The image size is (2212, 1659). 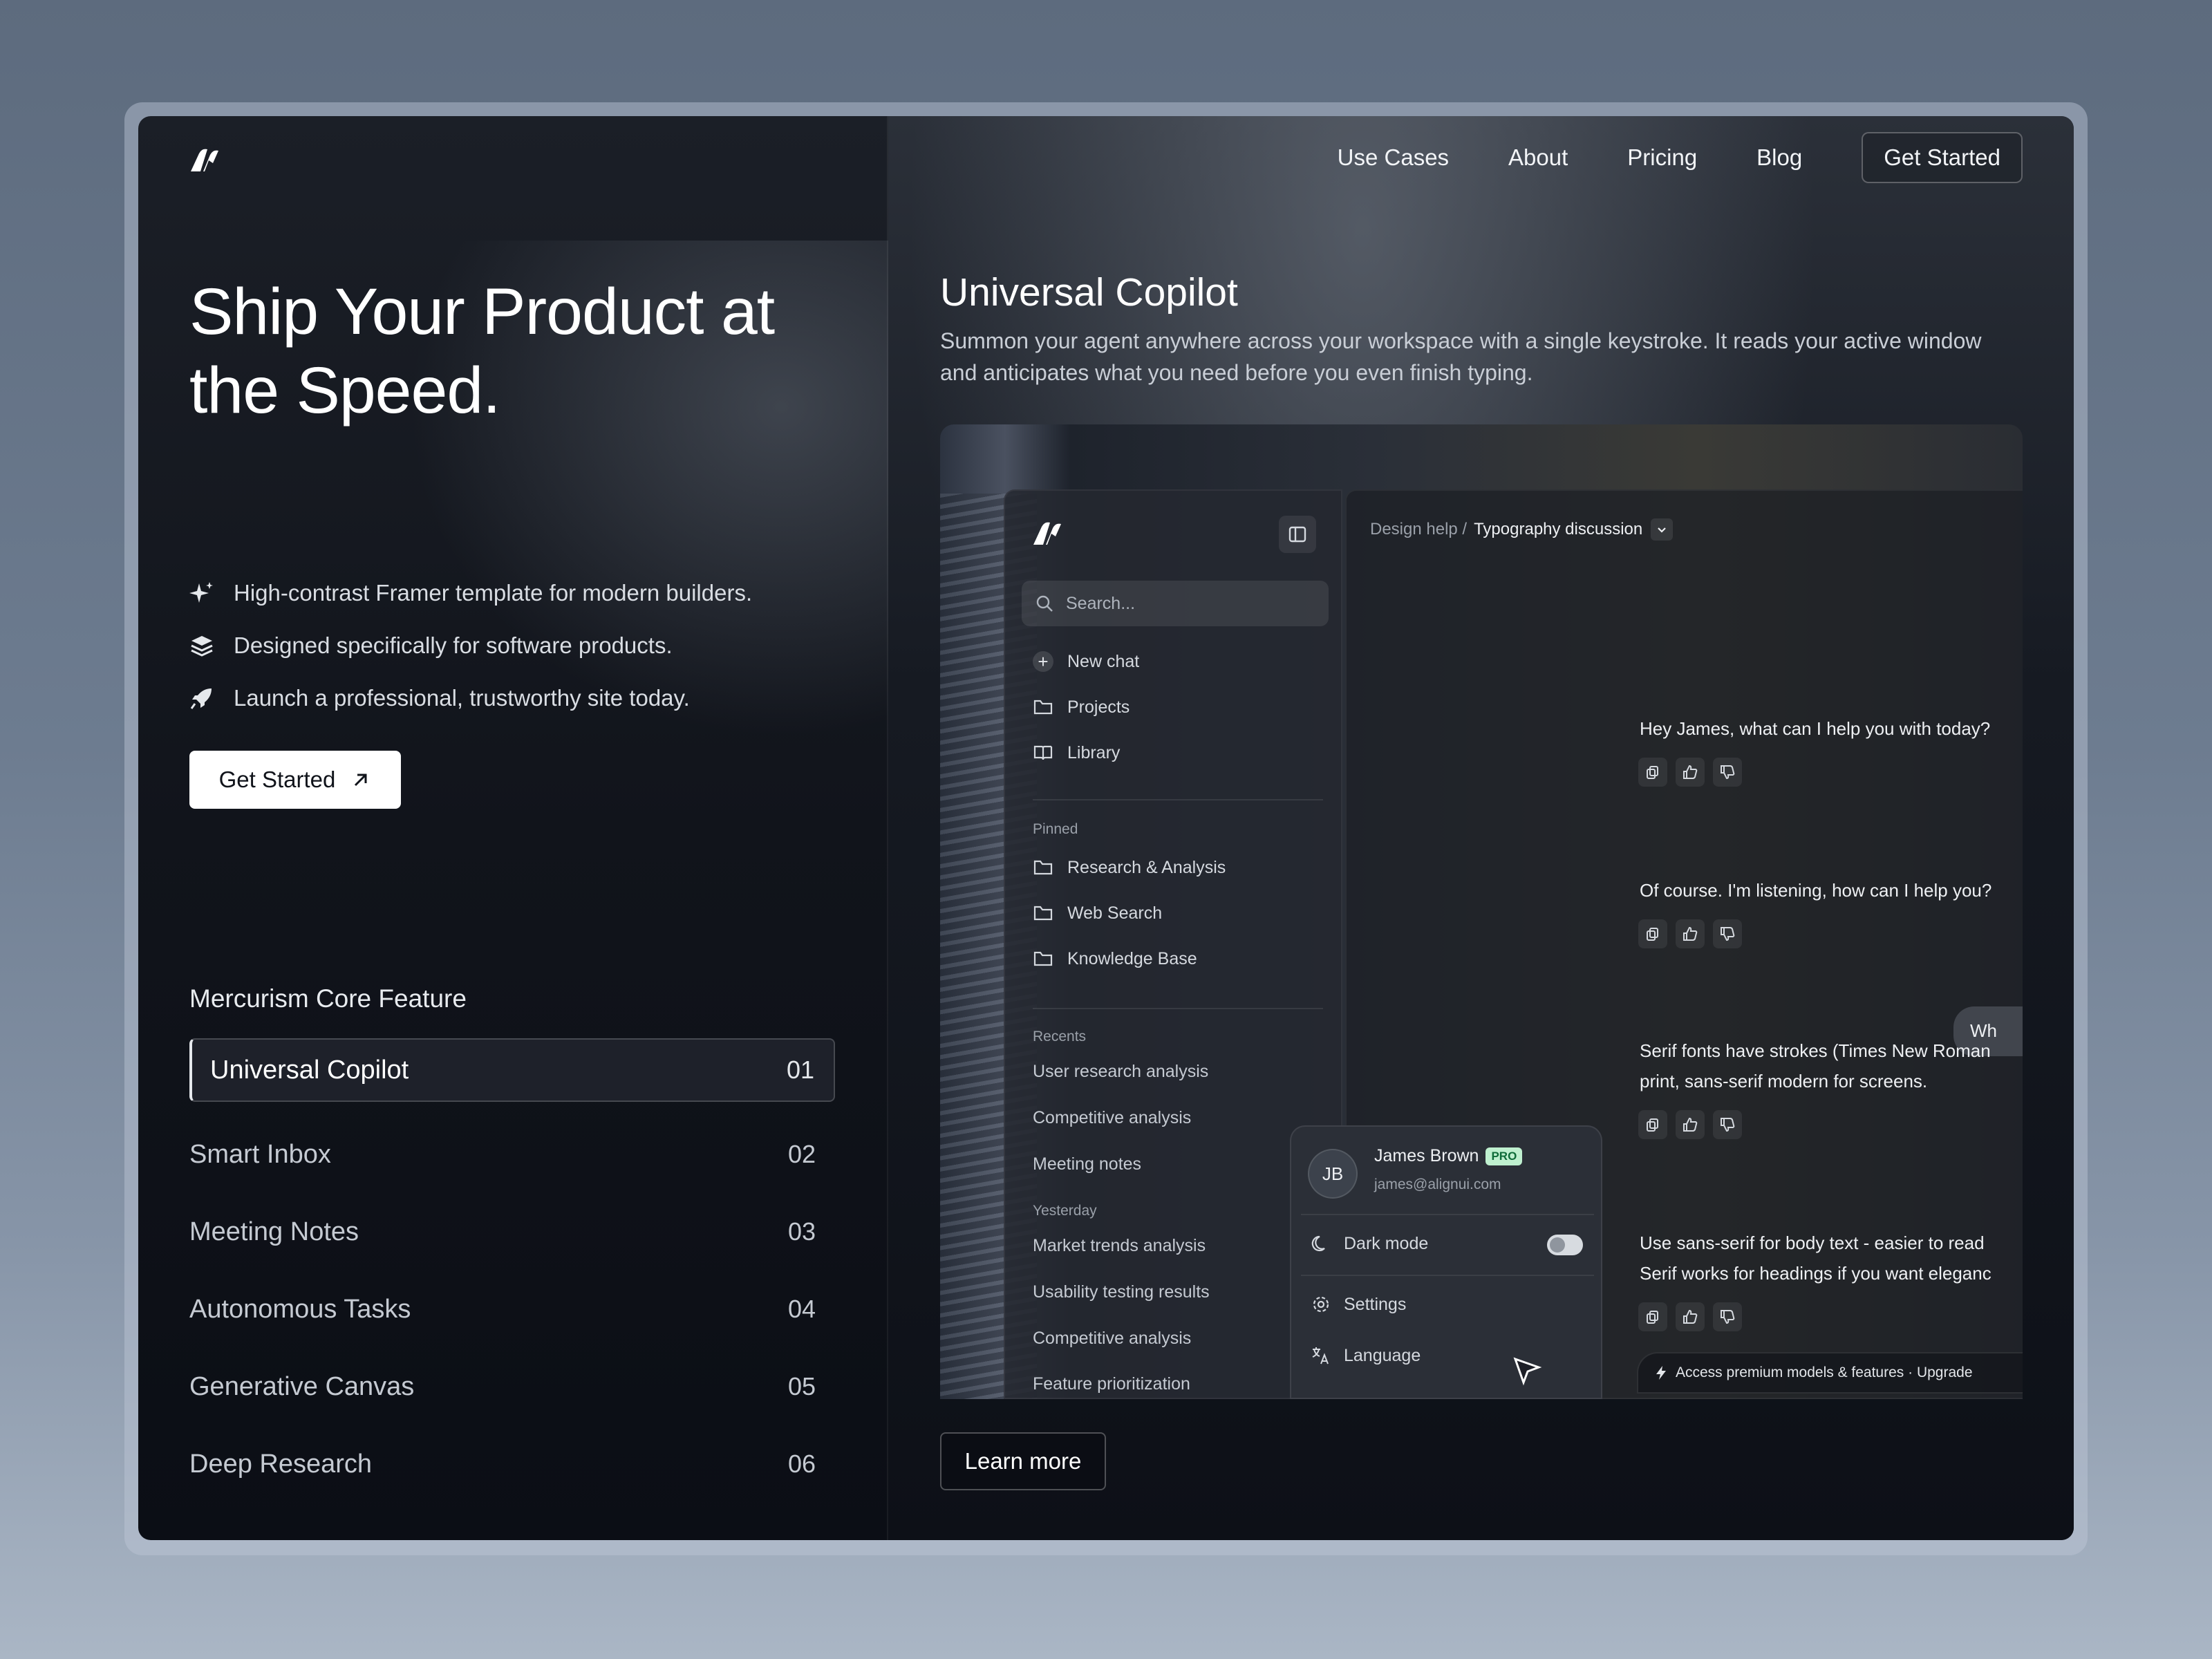 I want to click on book-open-icon, so click(x=1043, y=752).